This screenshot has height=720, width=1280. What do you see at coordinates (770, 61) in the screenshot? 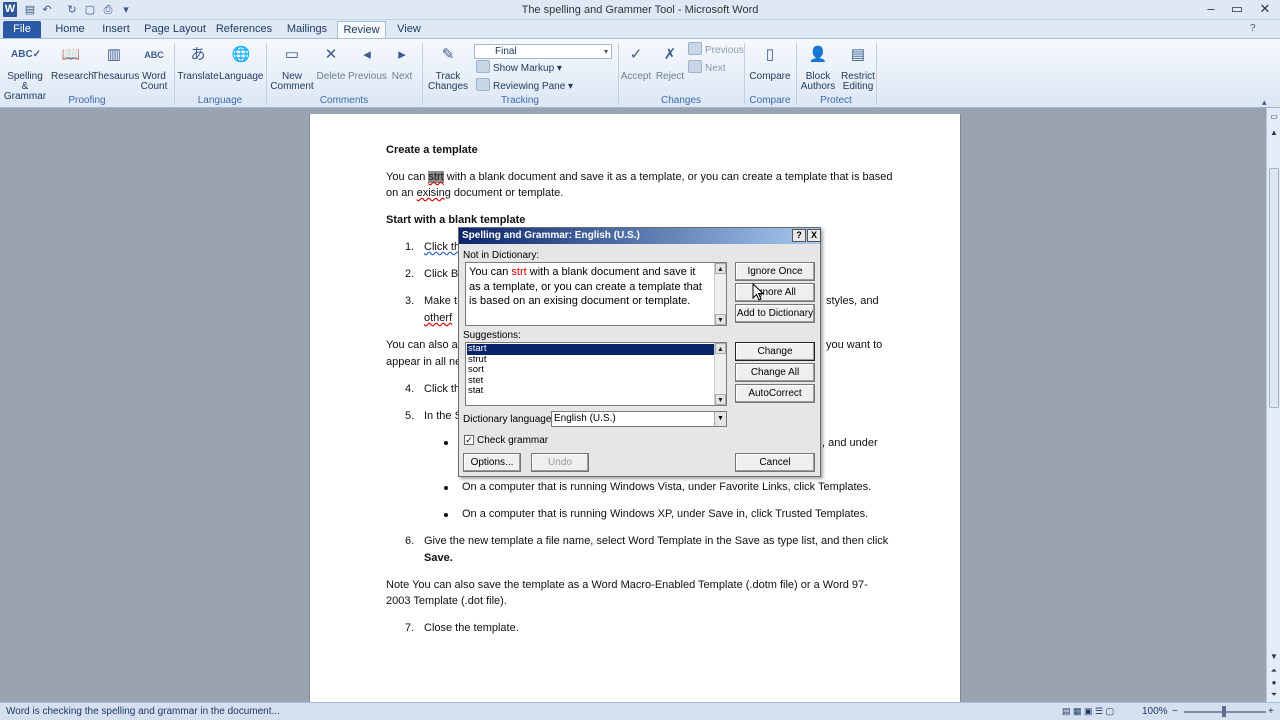
I see `compare-button: ▯ Compare` at bounding box center [770, 61].